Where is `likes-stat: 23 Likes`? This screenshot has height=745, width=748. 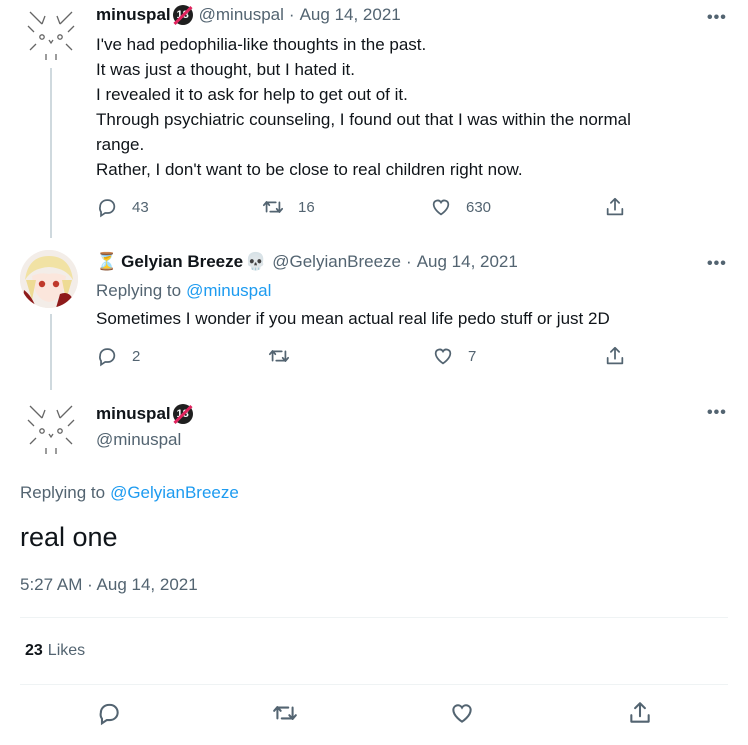 likes-stat: 23 Likes is located at coordinates (55, 651).